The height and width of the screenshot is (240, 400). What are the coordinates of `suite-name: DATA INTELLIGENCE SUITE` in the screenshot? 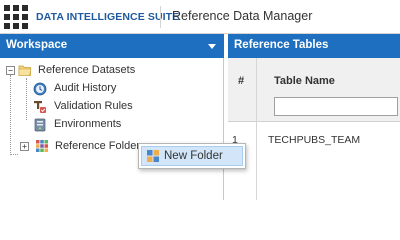 It's located at (108, 17).